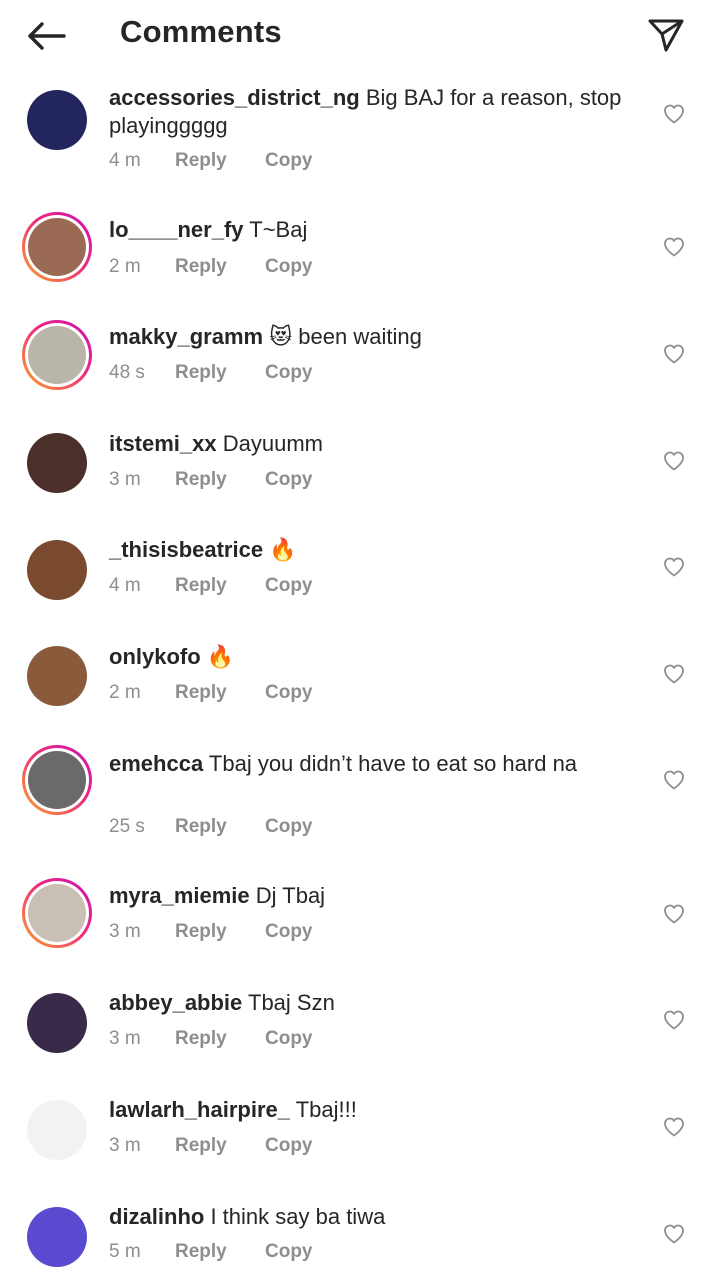 The width and height of the screenshot is (720, 1279). Describe the element at coordinates (374, 657) in the screenshot. I see `comment-body: onlykofo 🔥` at that location.